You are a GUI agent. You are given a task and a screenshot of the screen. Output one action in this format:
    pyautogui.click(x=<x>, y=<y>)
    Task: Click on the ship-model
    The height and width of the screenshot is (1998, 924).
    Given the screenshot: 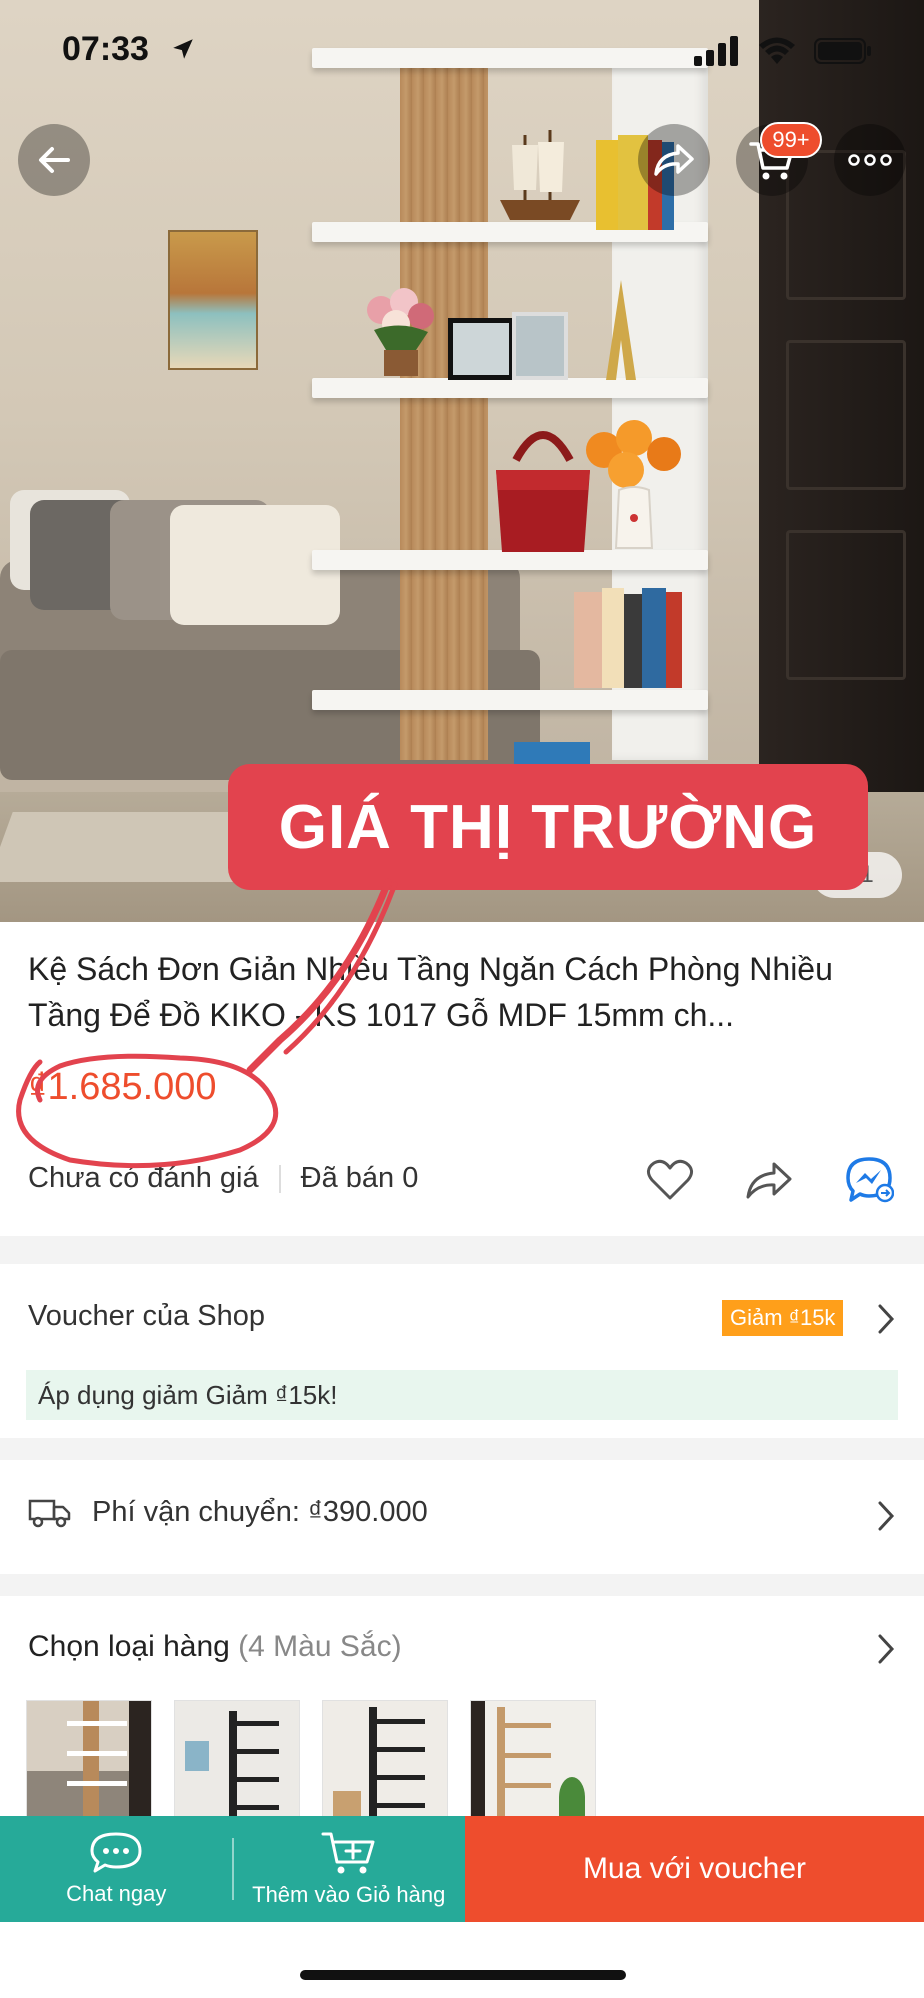 What is the action you would take?
    pyautogui.click(x=540, y=175)
    